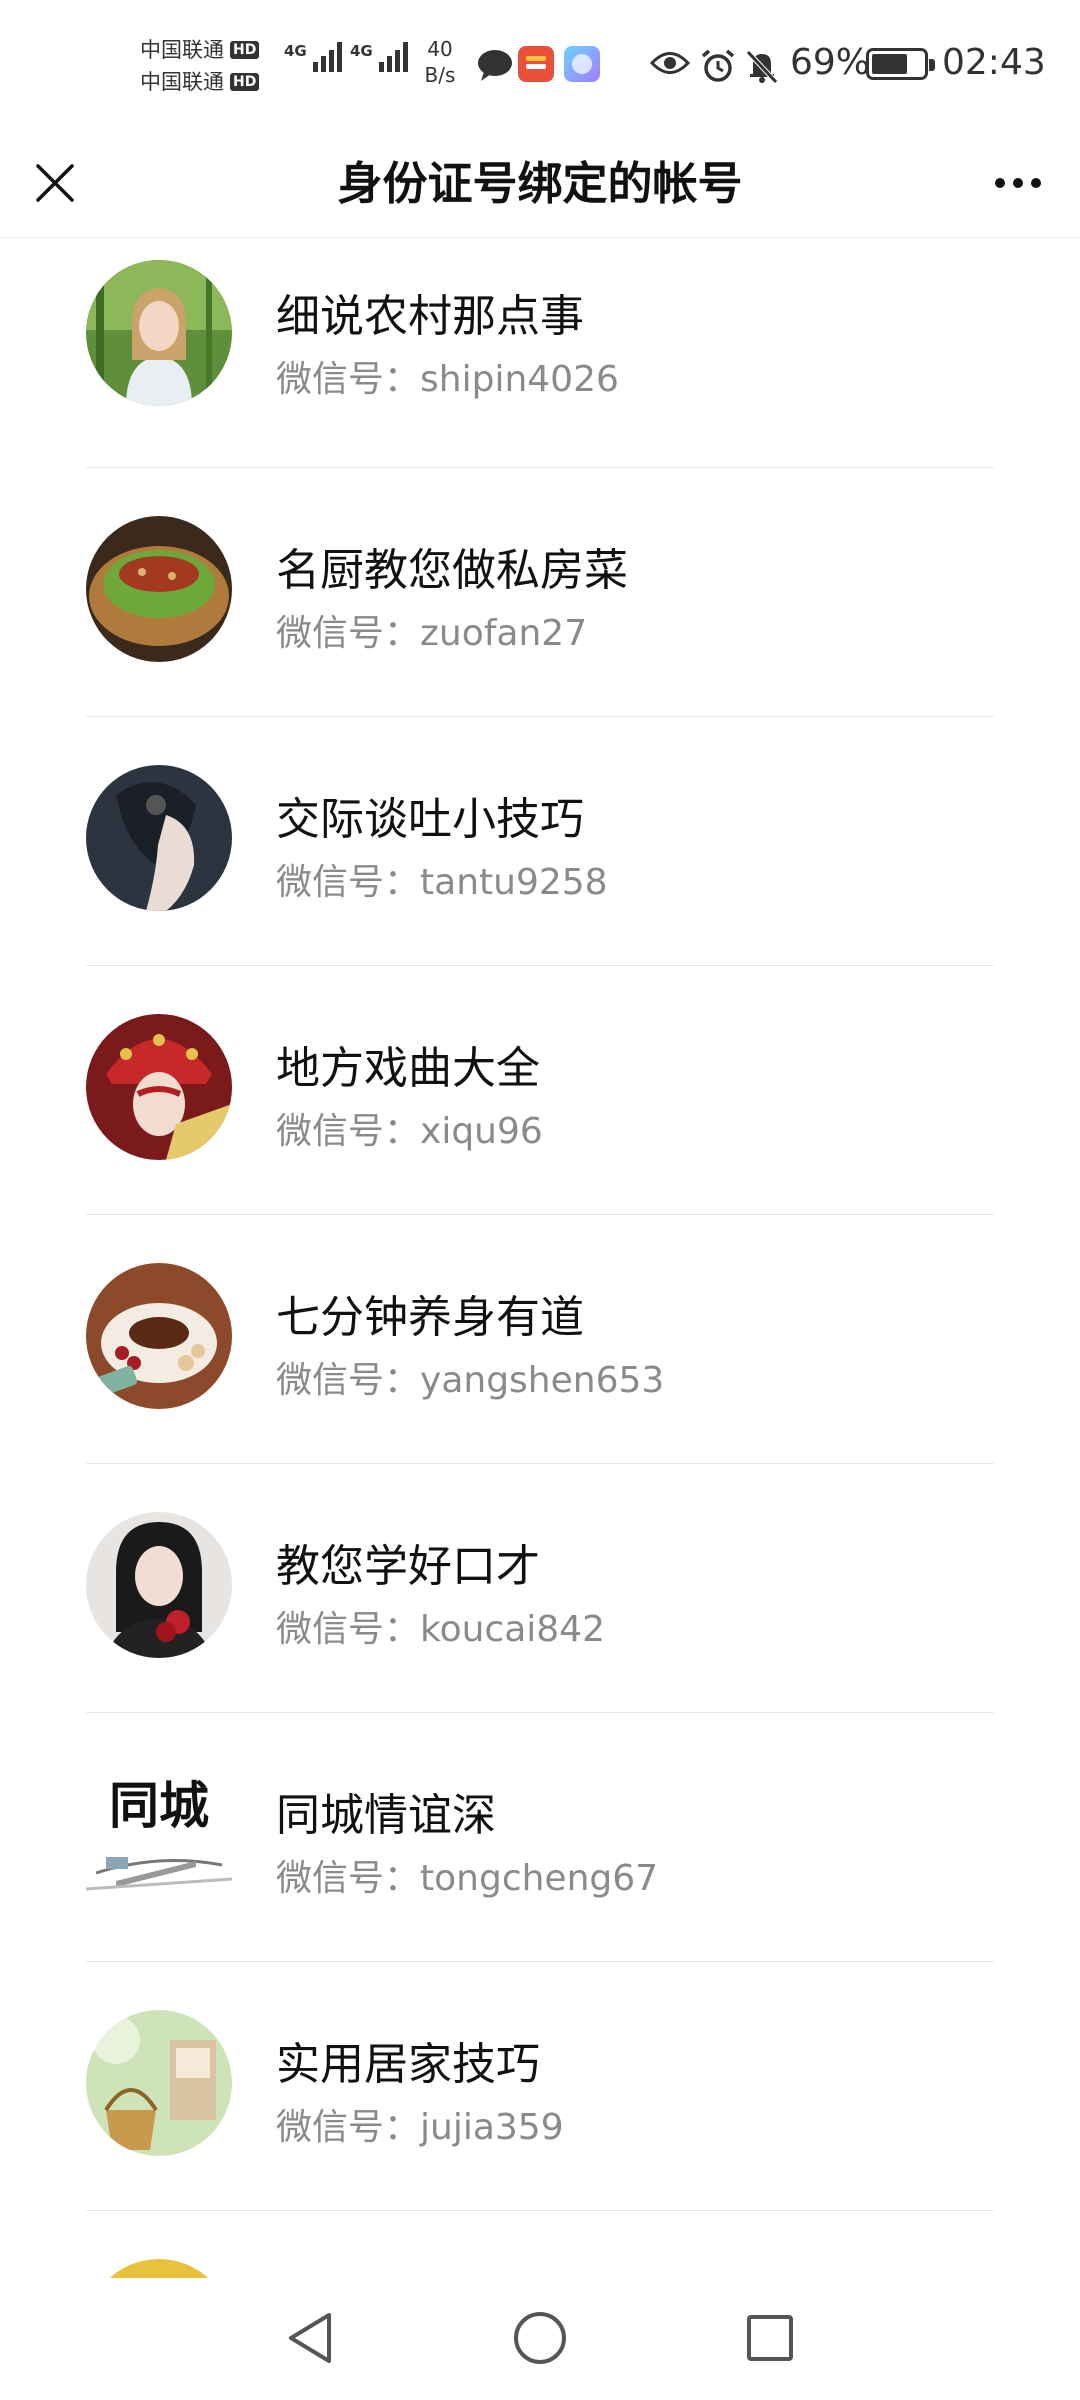  I want to click on system-navigation-bar, so click(540, 2339).